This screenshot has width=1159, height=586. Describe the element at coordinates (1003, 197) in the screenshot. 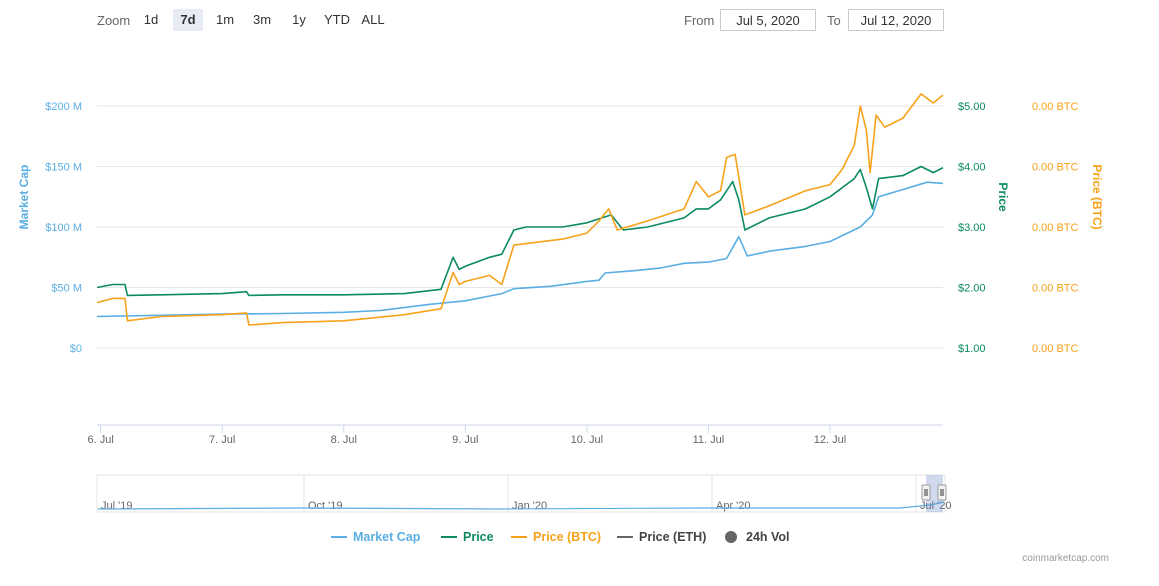

I see `y-price-axis-title: Price` at that location.